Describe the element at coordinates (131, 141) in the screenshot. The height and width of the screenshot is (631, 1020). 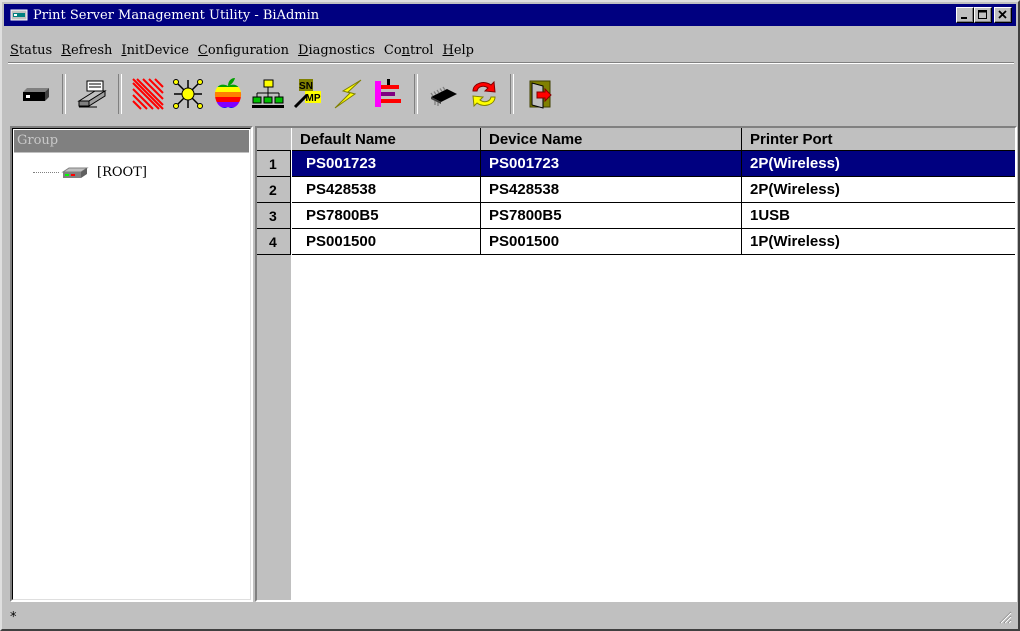
I see `group-header: Group` at that location.